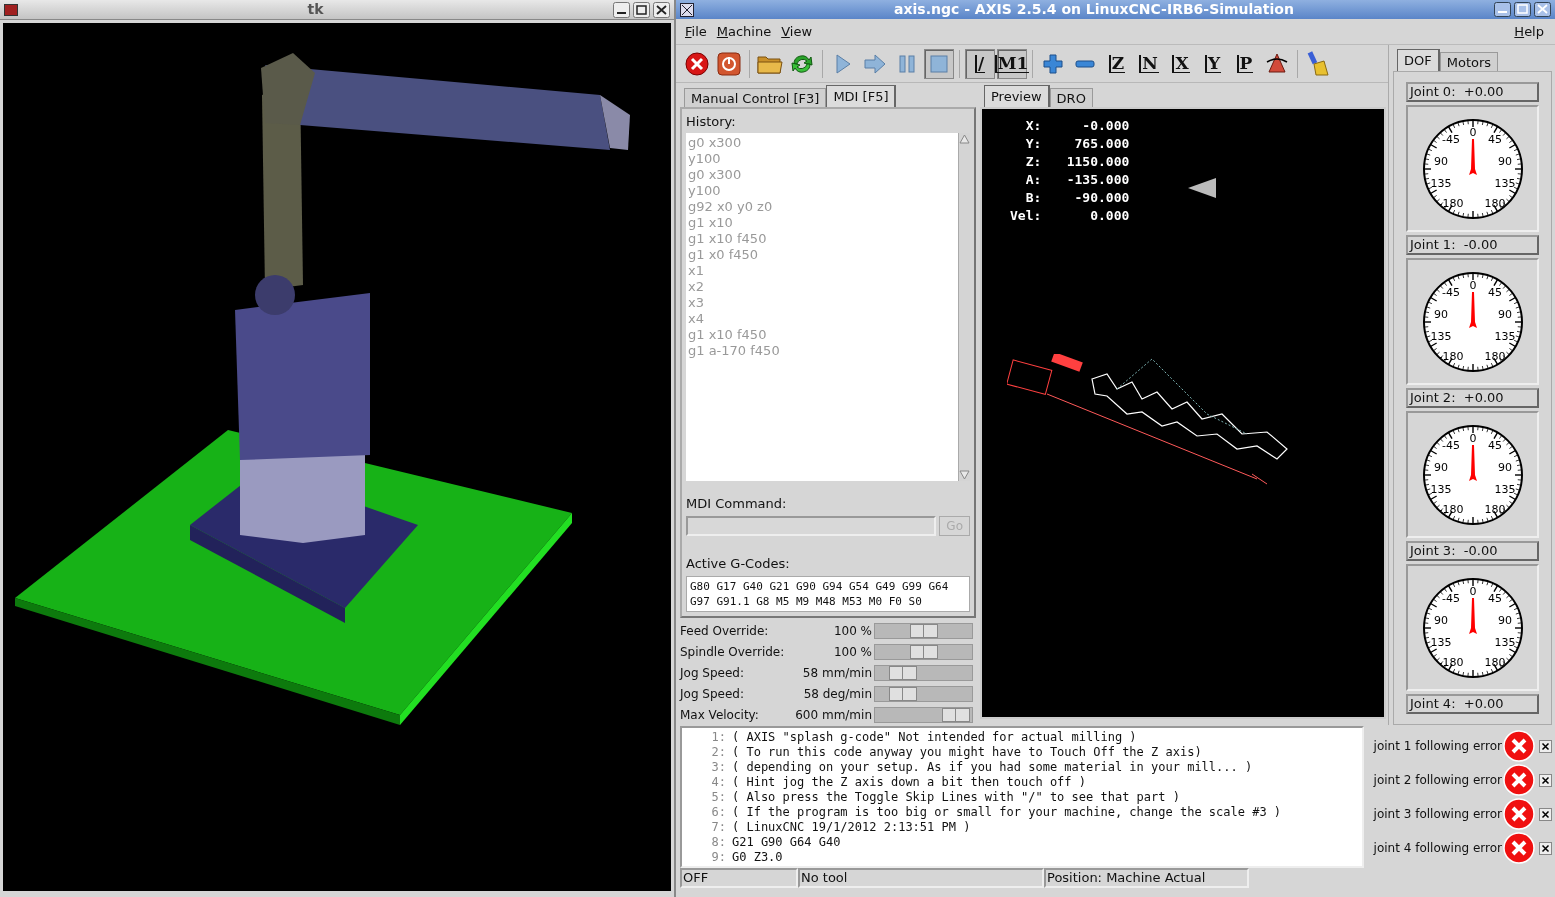 The height and width of the screenshot is (897, 1555). Describe the element at coordinates (1181, 63) in the screenshot. I see `toolbar-button: X` at that location.